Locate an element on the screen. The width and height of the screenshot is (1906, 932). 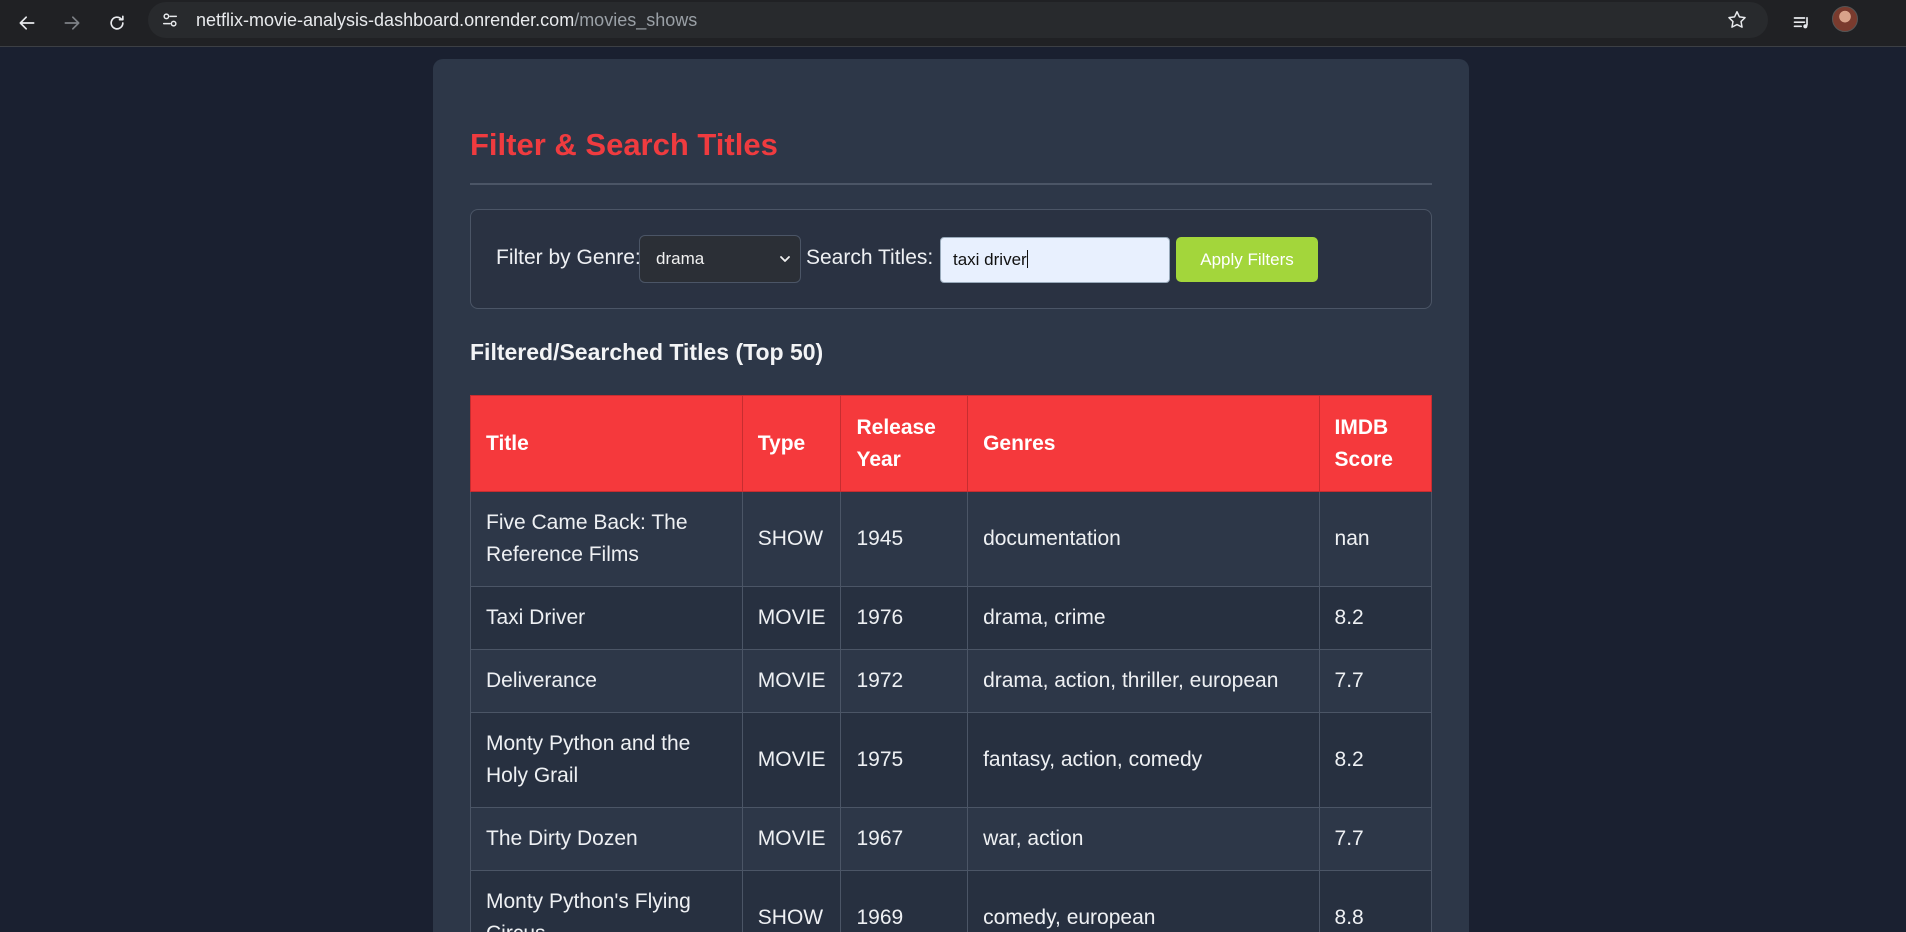
table-row: Taxi Driver MOVIE 1976 drama, crime 8.2 is located at coordinates (951, 618).